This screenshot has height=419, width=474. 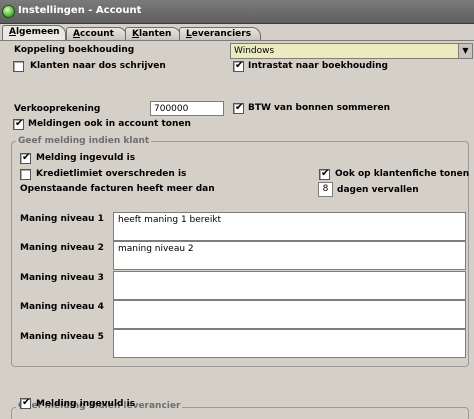 I want to click on btw-checkbox: ✔, so click(x=238, y=108).